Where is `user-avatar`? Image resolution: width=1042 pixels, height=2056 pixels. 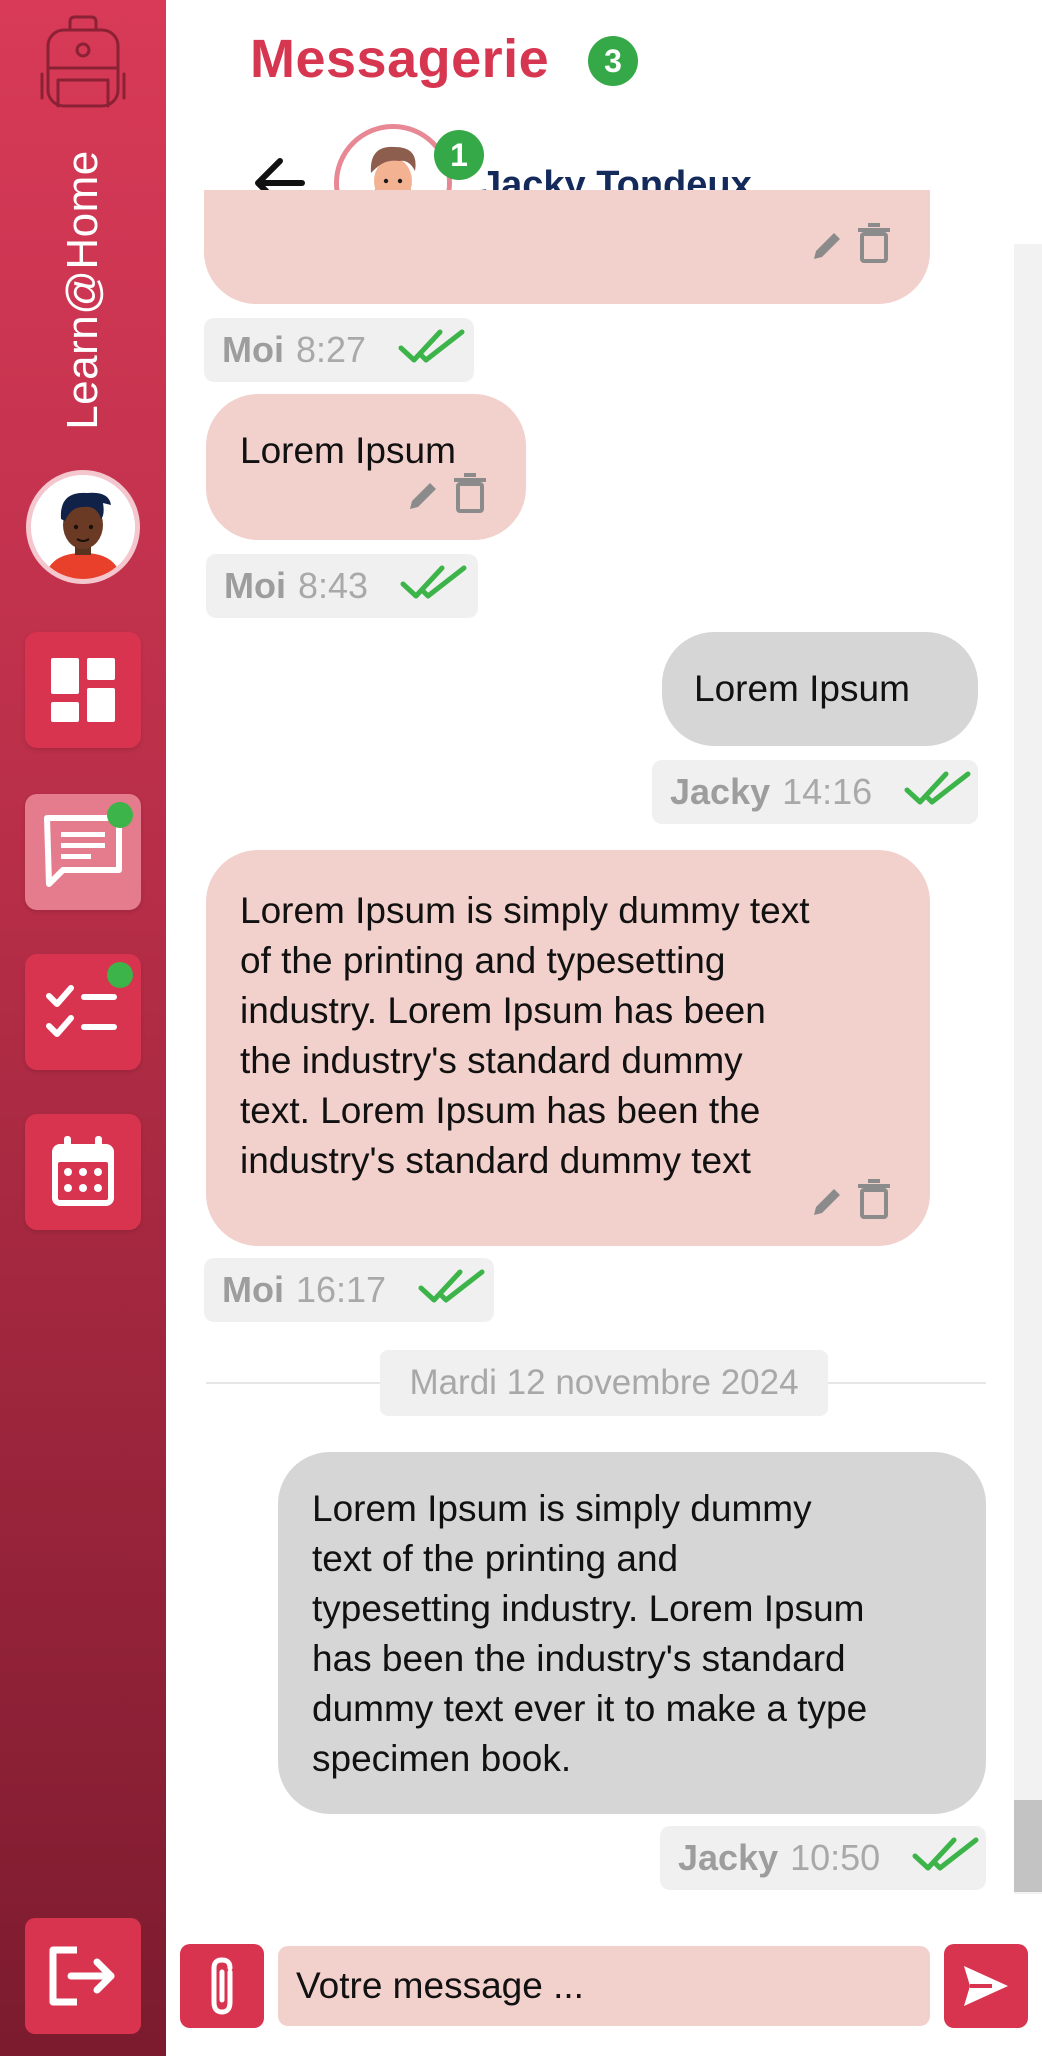 user-avatar is located at coordinates (83, 527).